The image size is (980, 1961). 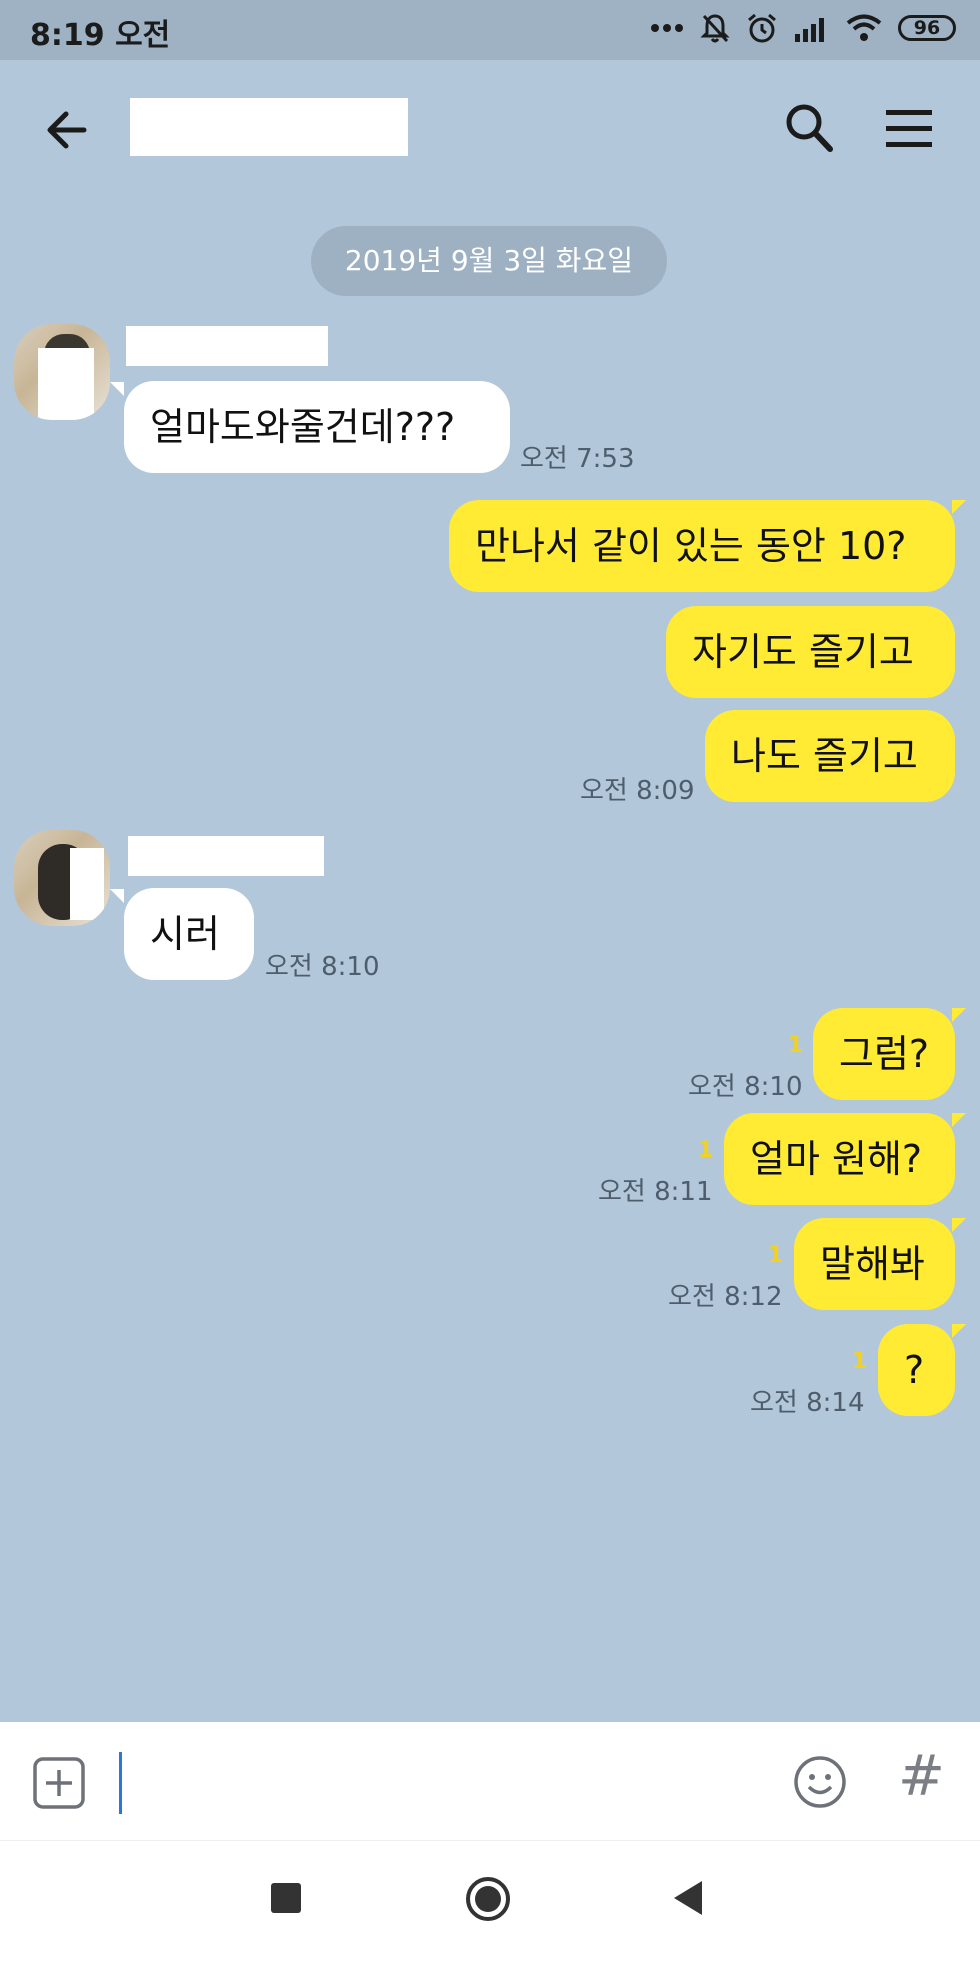 I want to click on wifi-icon, so click(x=864, y=27).